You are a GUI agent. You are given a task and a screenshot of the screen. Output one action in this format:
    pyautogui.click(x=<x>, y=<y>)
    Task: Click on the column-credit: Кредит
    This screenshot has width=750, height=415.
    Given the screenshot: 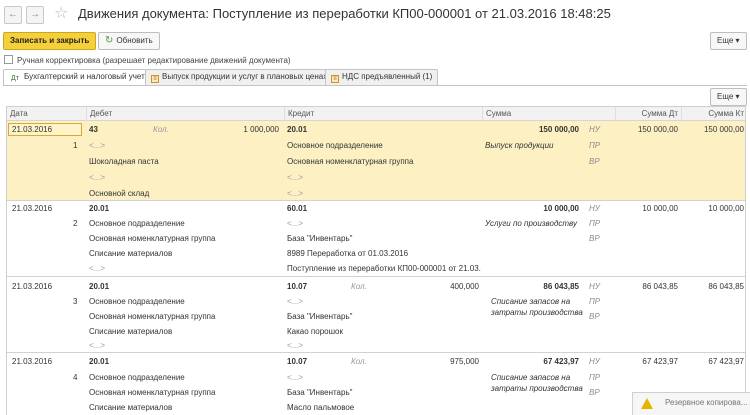 What is the action you would take?
    pyautogui.click(x=384, y=114)
    